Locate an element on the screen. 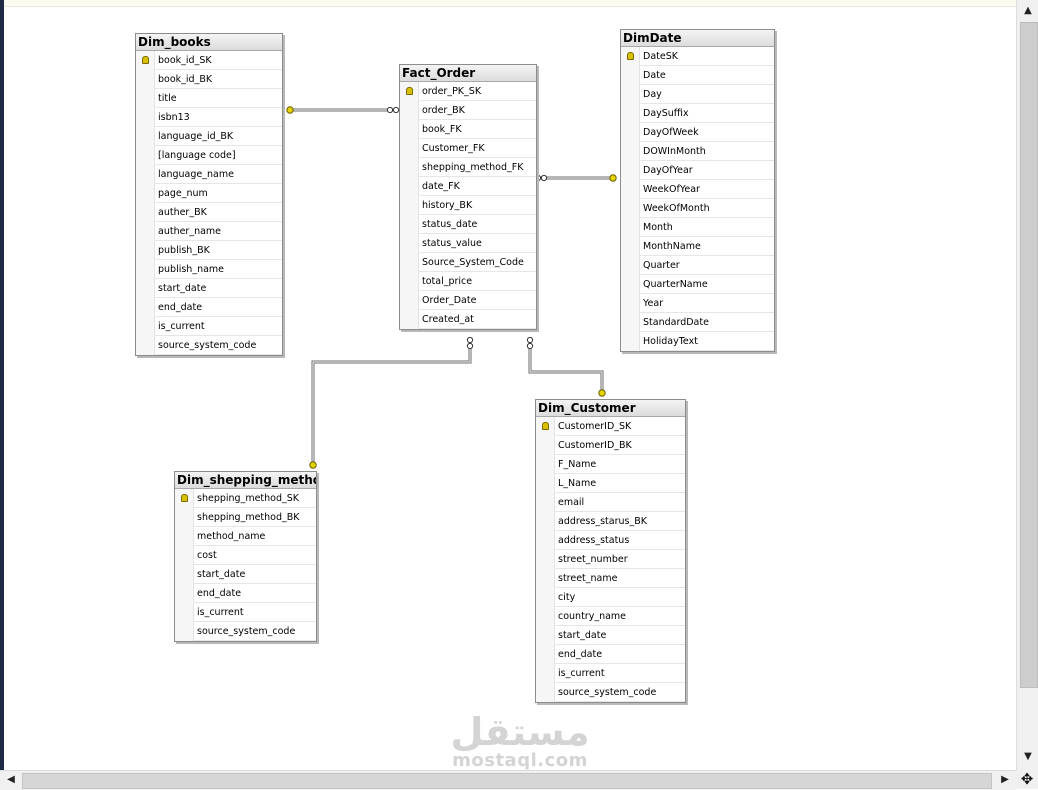  table-column: shepping_method_FK is located at coordinates (468, 167).